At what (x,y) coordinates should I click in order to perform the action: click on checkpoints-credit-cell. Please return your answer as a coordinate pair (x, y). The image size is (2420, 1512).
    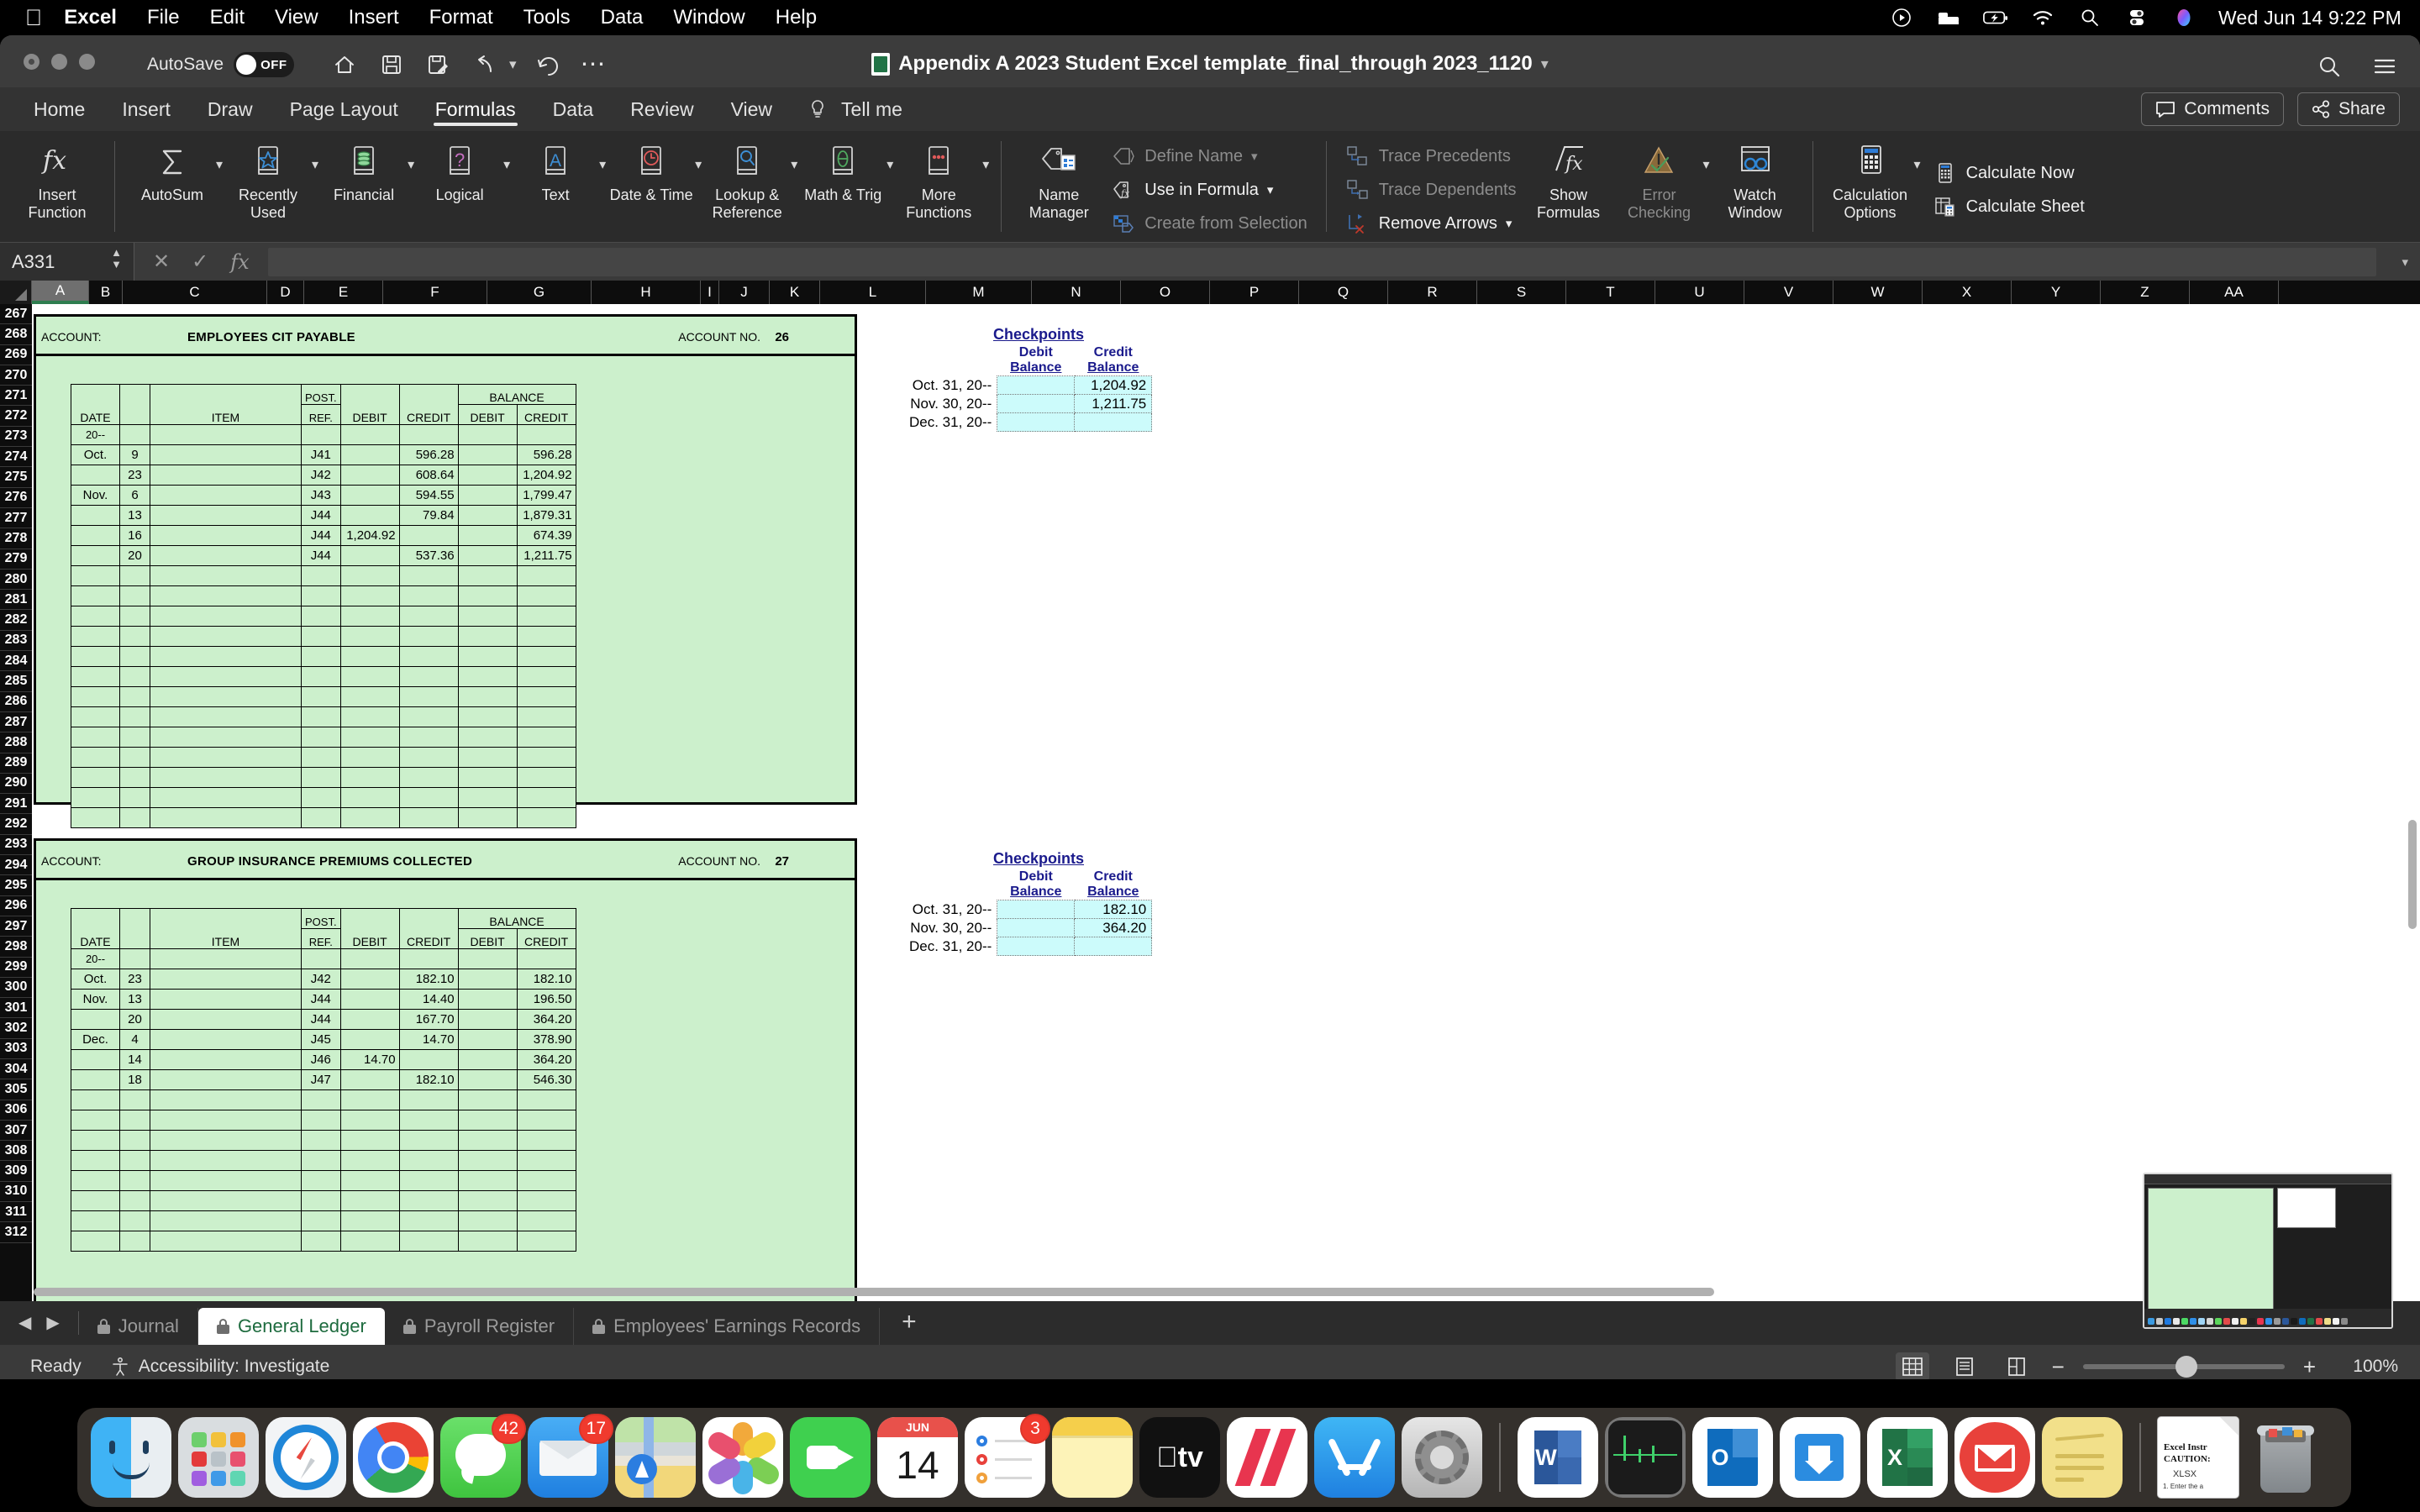
    Looking at the image, I should click on (1113, 422).